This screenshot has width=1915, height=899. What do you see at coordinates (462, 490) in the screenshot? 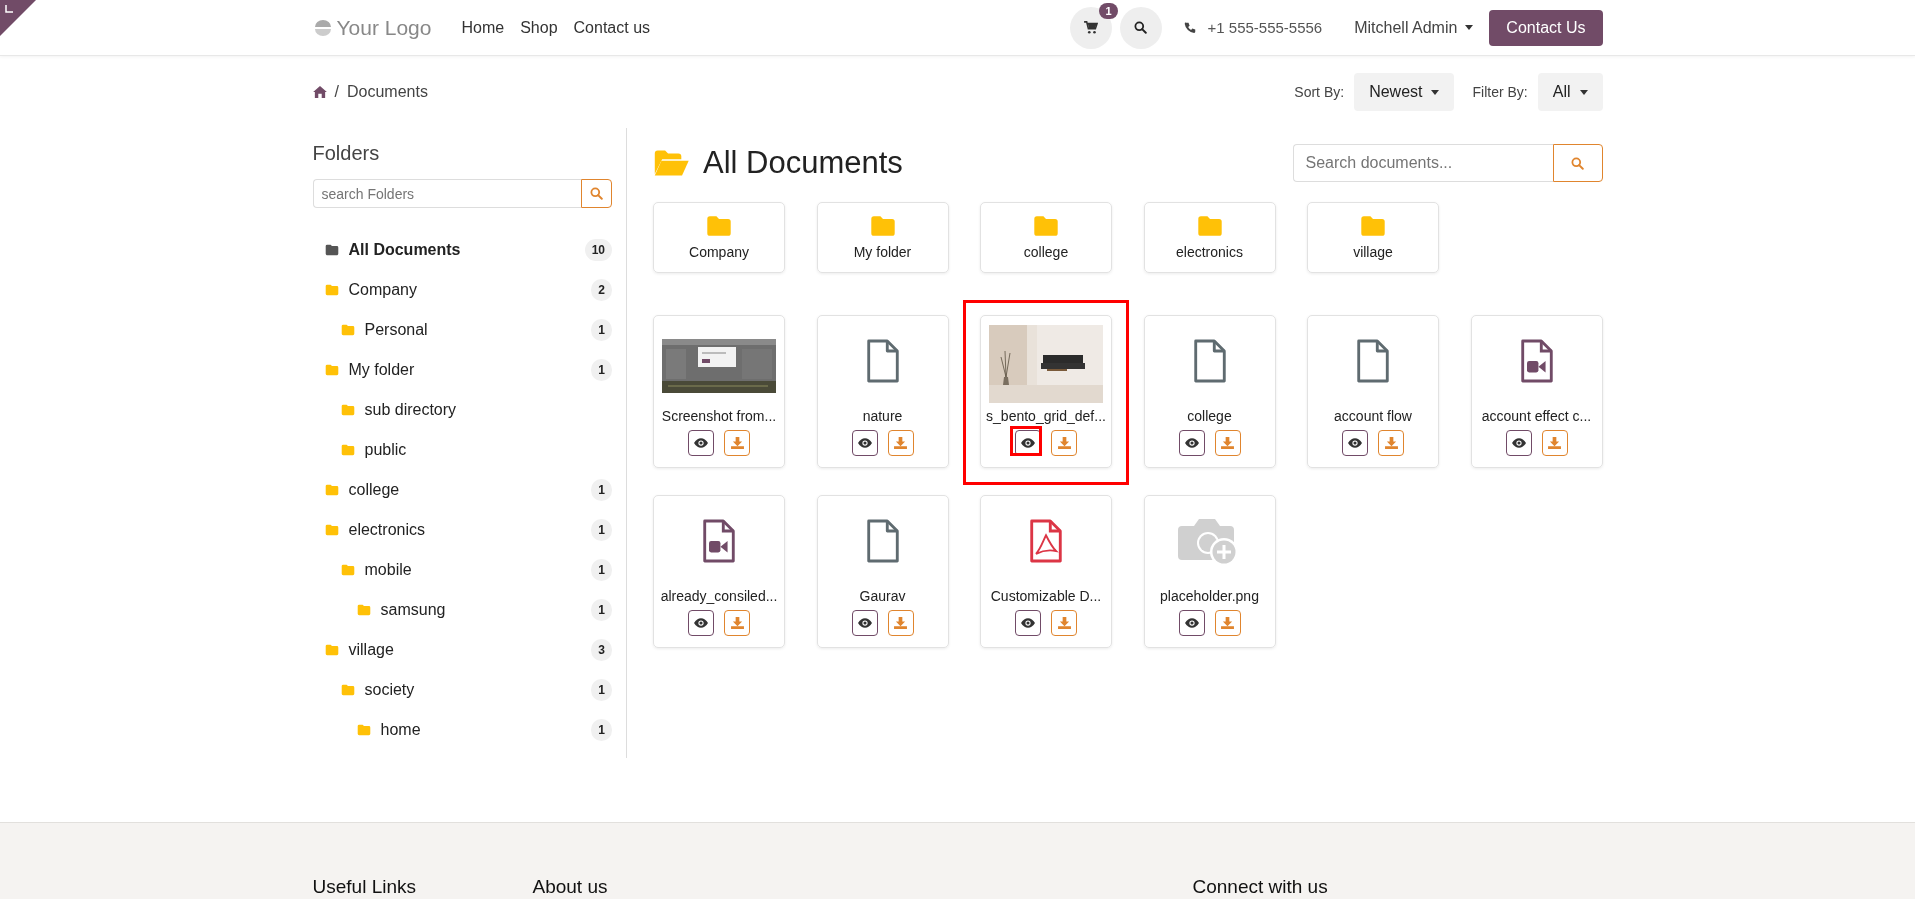
I see `folder-item: college 1` at bounding box center [462, 490].